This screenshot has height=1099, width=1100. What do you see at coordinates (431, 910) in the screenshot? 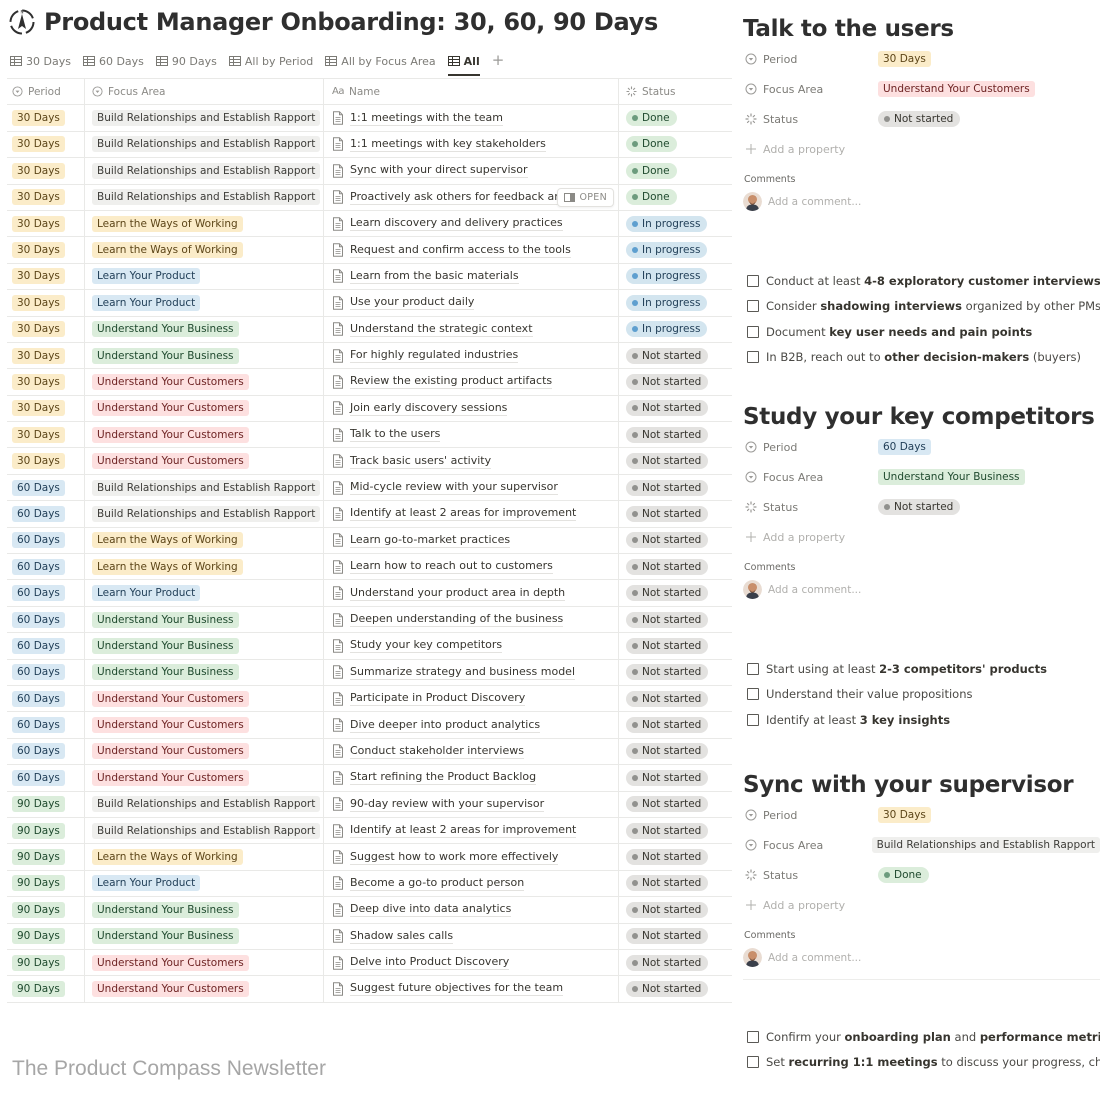
I see `row-title-link: Deep dive into data analytics` at bounding box center [431, 910].